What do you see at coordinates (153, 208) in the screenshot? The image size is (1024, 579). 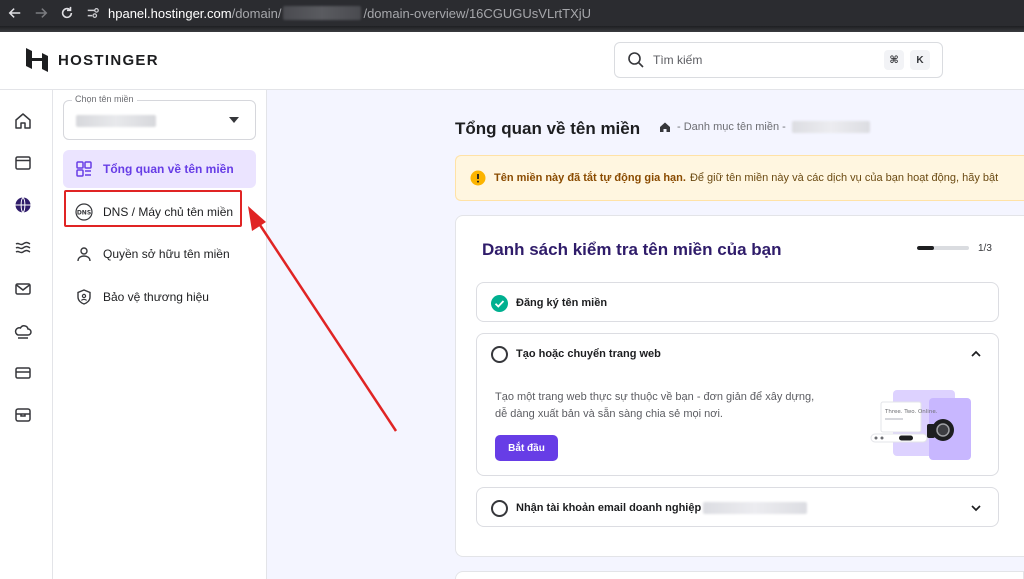 I see `dns-highlight-box` at bounding box center [153, 208].